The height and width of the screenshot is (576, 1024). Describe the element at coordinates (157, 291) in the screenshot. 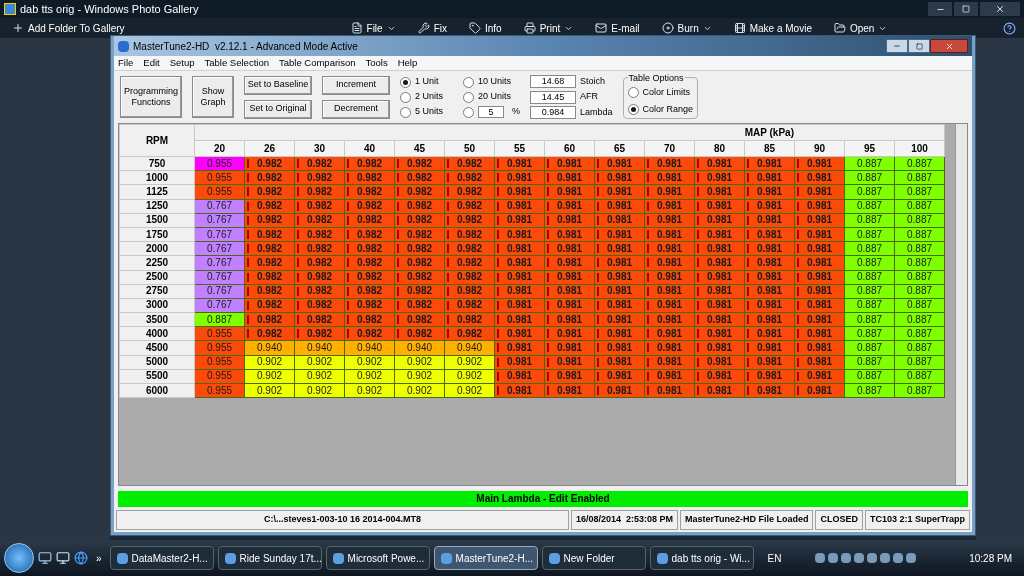

I see `rpm-cell: 2750` at that location.